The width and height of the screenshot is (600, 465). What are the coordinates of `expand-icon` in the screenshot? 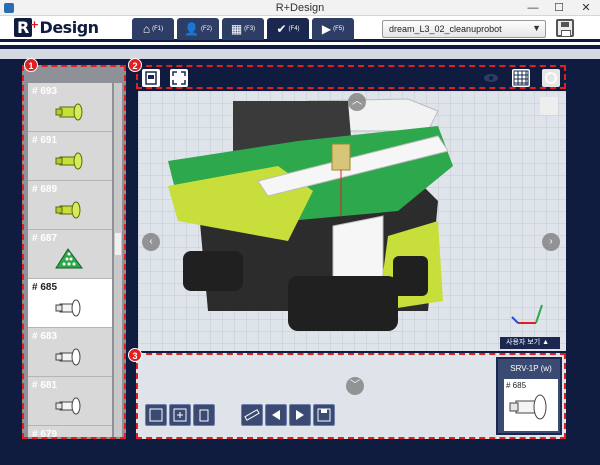 It's located at (179, 78).